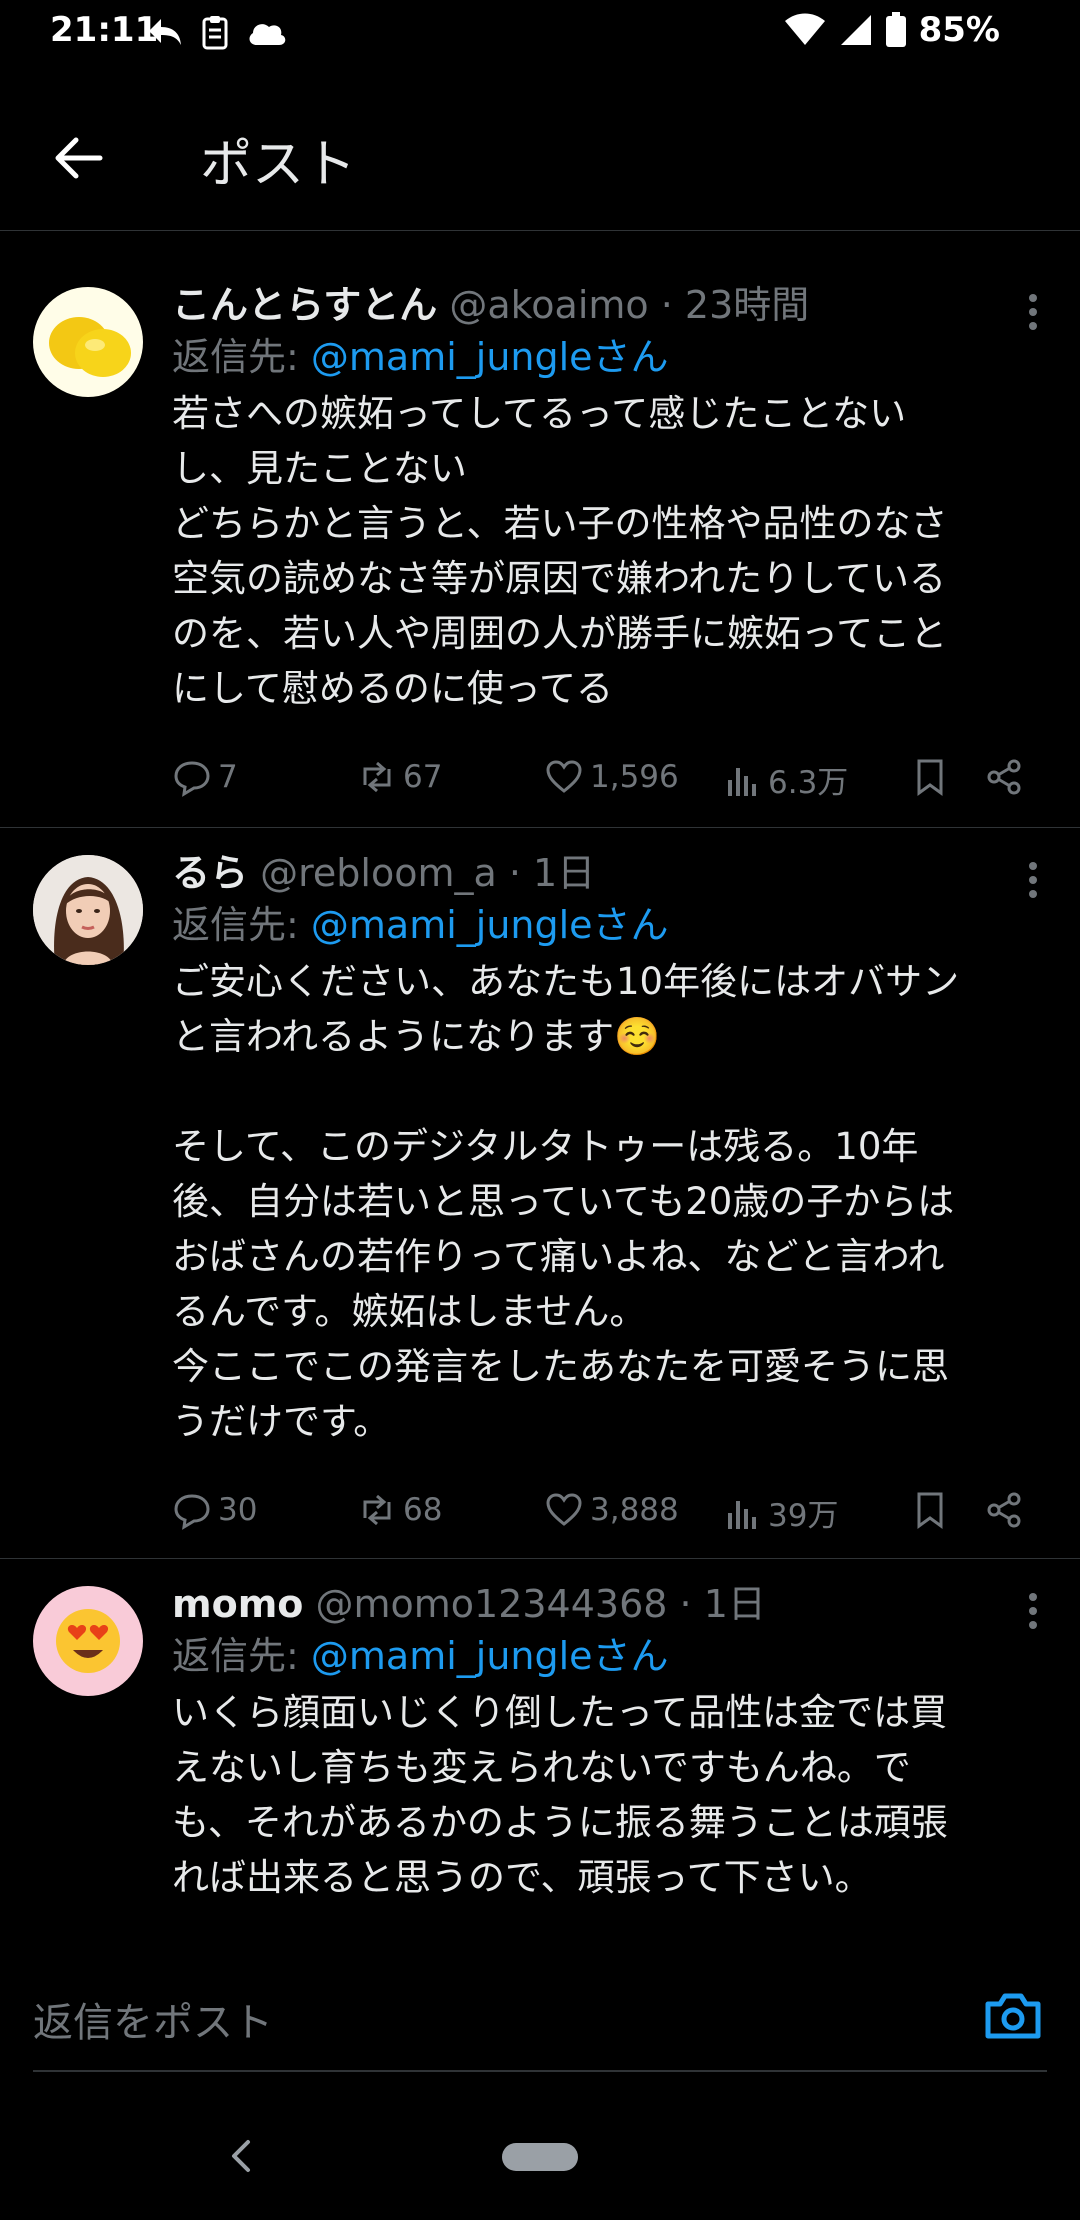 Image resolution: width=1080 pixels, height=2220 pixels. I want to click on views-button: 39万, so click(780, 1512).